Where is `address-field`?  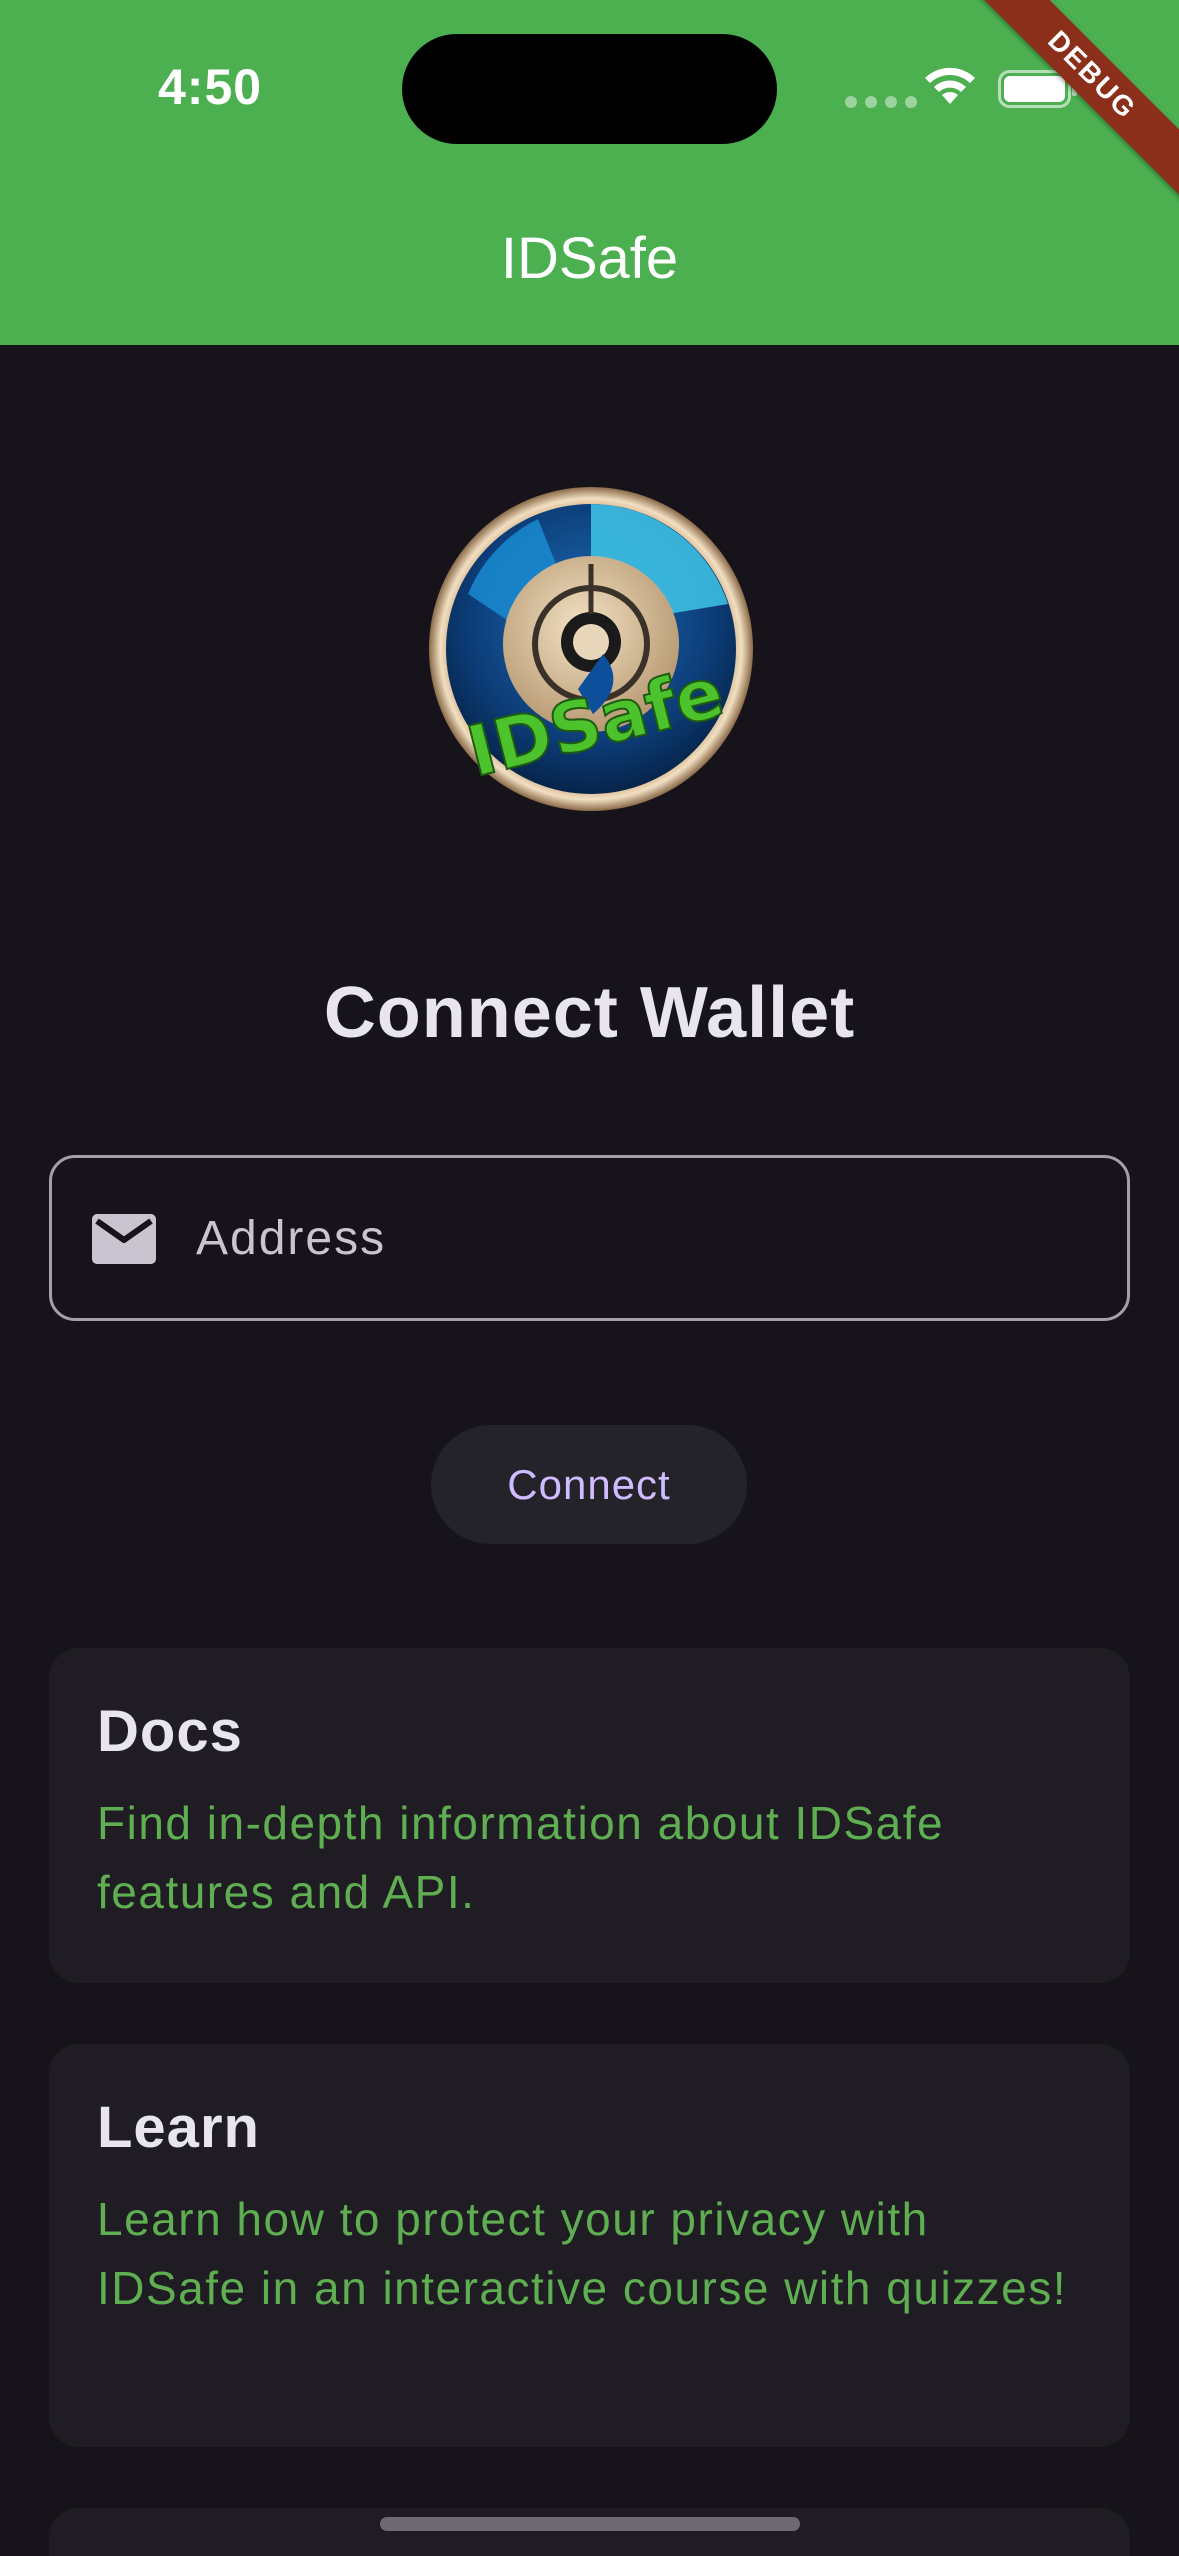
address-field is located at coordinates (589, 1238).